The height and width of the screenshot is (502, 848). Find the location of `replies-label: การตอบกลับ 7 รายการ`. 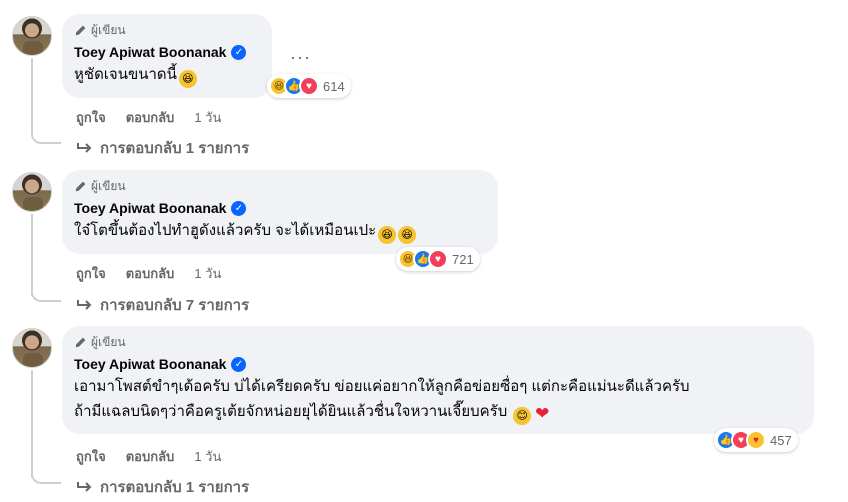

replies-label: การตอบกลับ 7 รายการ is located at coordinates (175, 305).